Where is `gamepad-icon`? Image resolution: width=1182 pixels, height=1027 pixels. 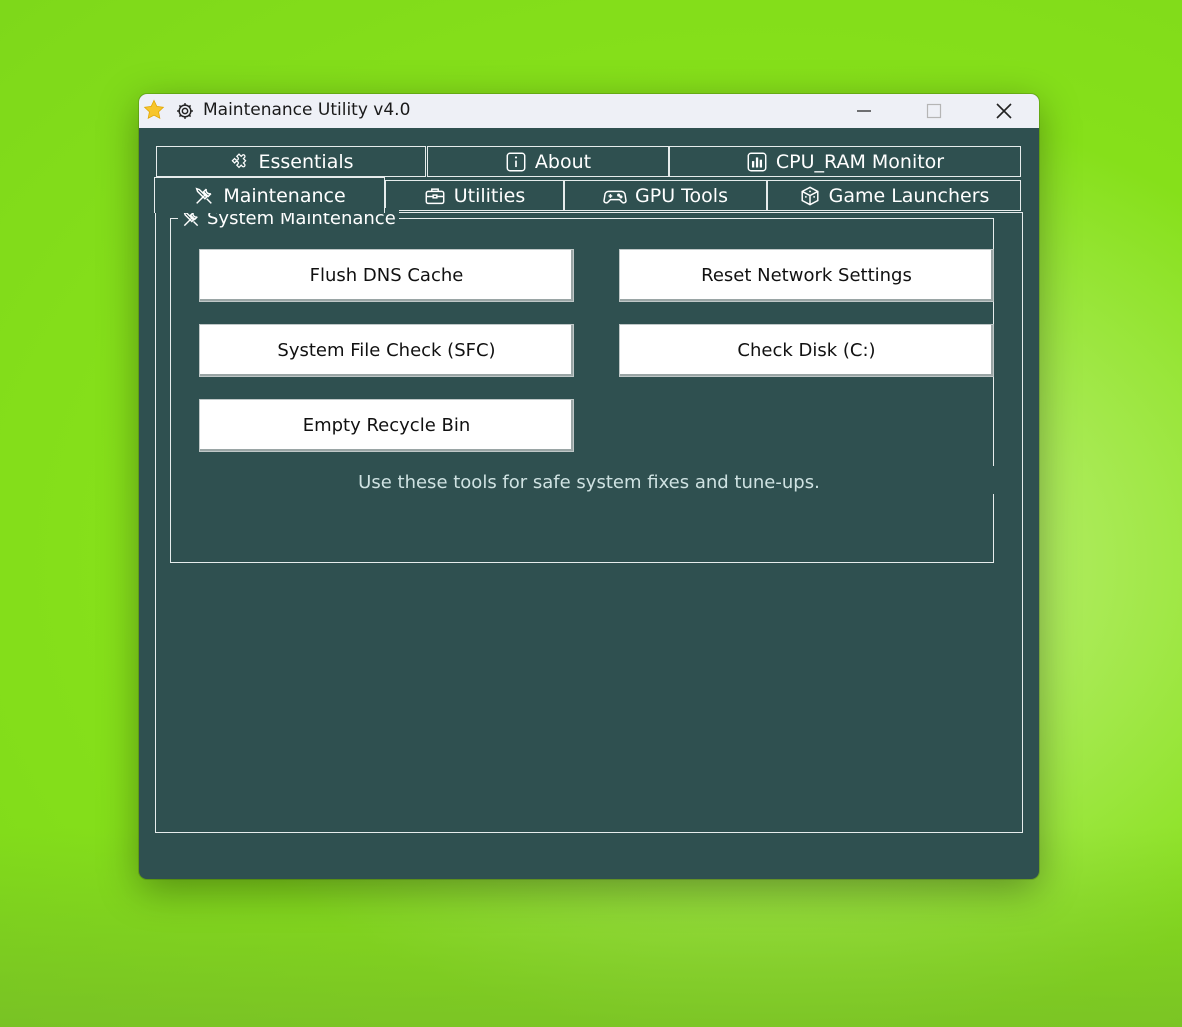
gamepad-icon is located at coordinates (615, 197).